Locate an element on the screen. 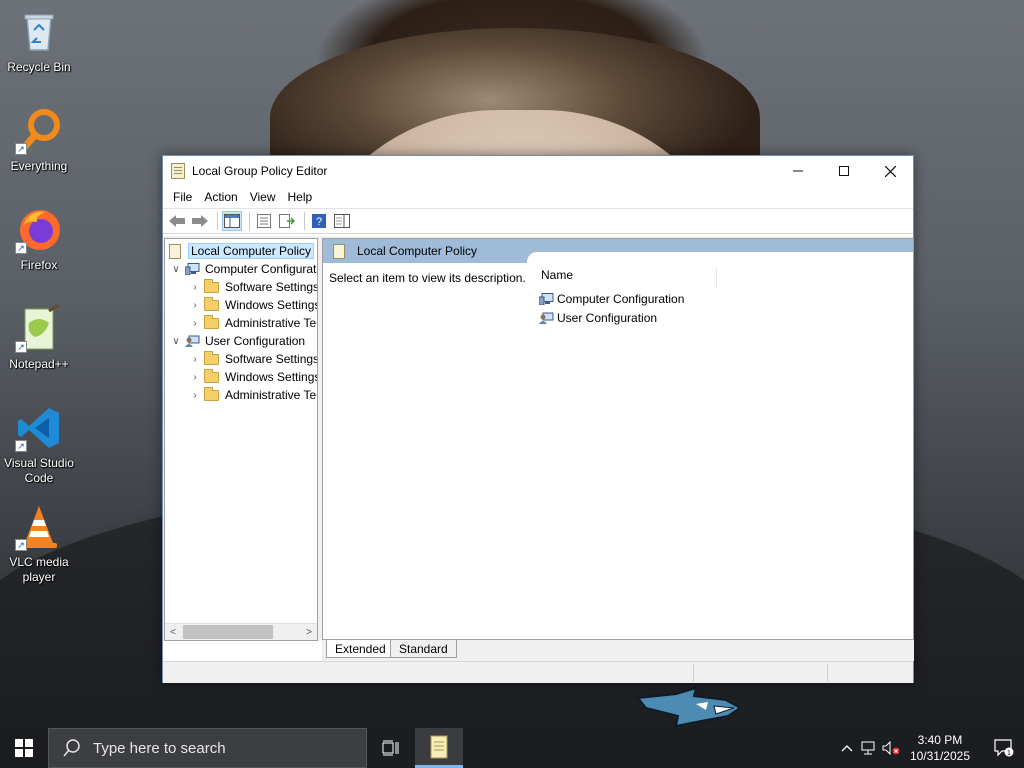  desktop-icon-label: VLC media player is located at coordinates (39, 569).